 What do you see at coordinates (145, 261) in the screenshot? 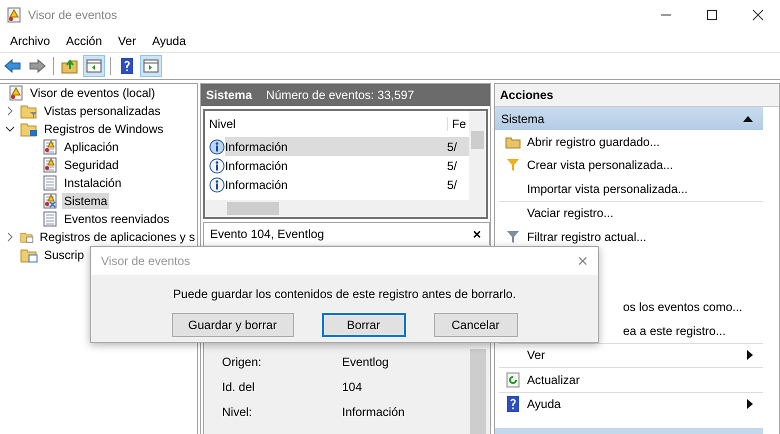
I see `dialog-title: Visor de eventos` at bounding box center [145, 261].